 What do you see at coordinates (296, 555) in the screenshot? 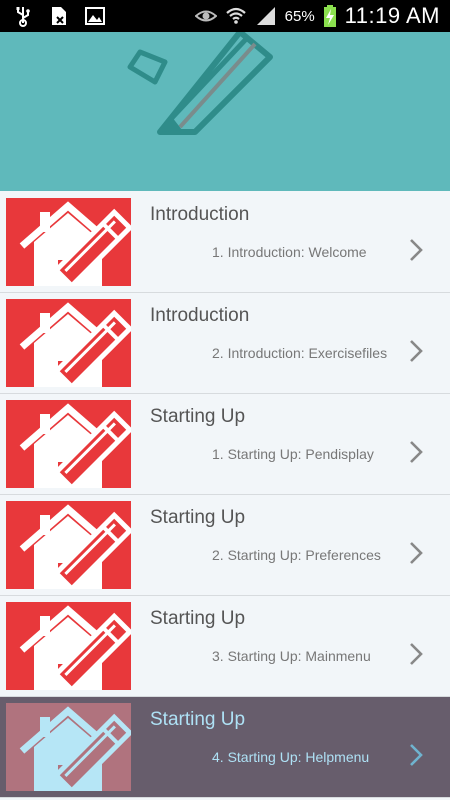
I see `lesson-name: 2. Starting Up: Preferences` at bounding box center [296, 555].